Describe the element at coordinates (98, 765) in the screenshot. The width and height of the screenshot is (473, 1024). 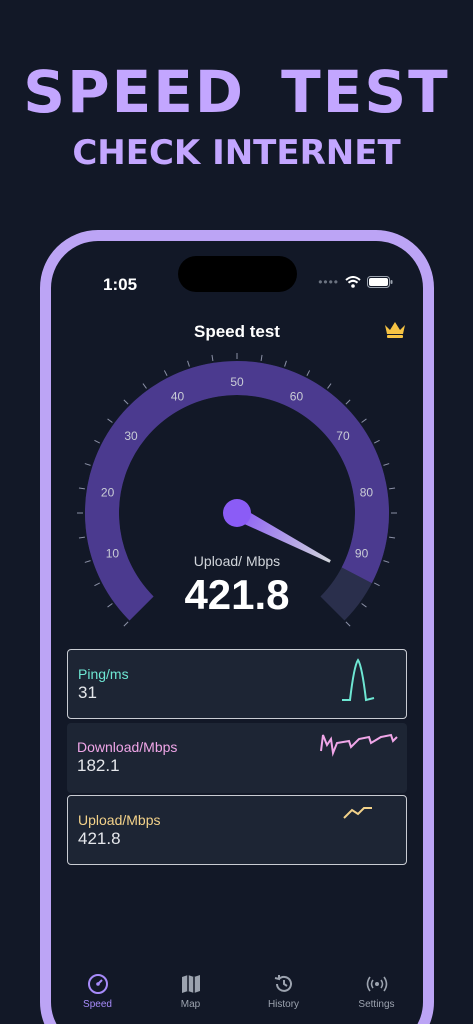
I see `download-value: 182.1` at that location.